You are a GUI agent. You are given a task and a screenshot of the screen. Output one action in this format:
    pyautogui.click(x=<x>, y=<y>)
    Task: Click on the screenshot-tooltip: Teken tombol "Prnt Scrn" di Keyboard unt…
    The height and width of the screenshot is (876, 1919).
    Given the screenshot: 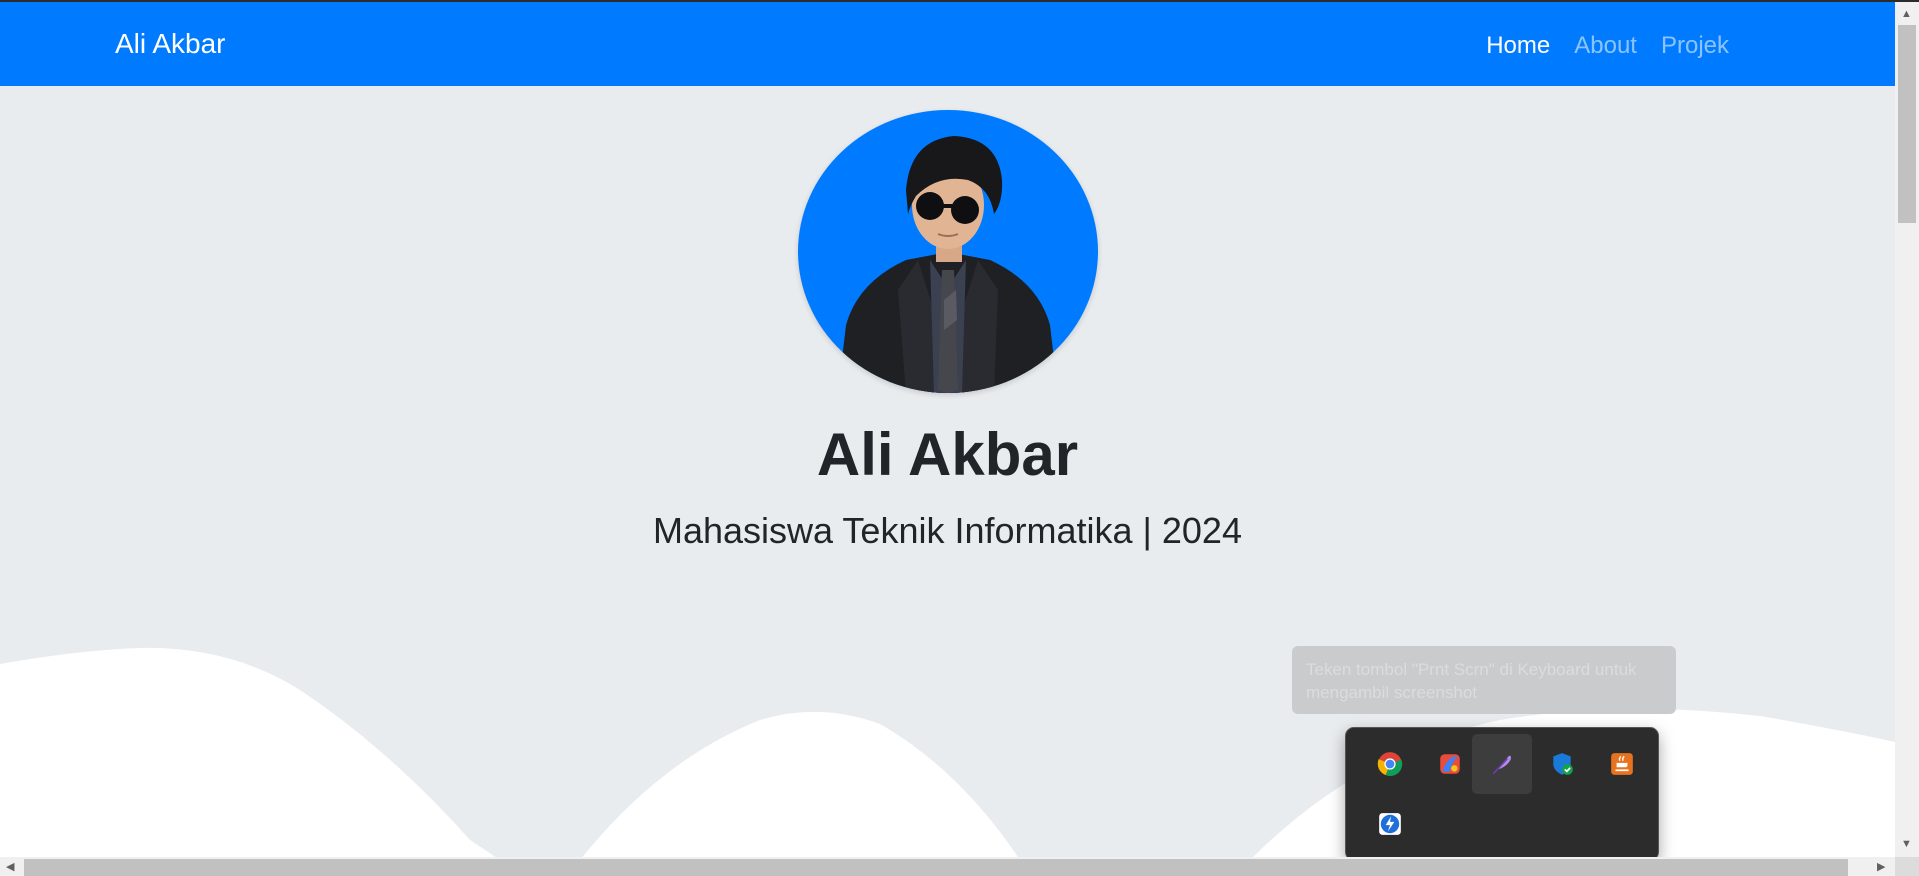 What is the action you would take?
    pyautogui.click(x=1484, y=680)
    